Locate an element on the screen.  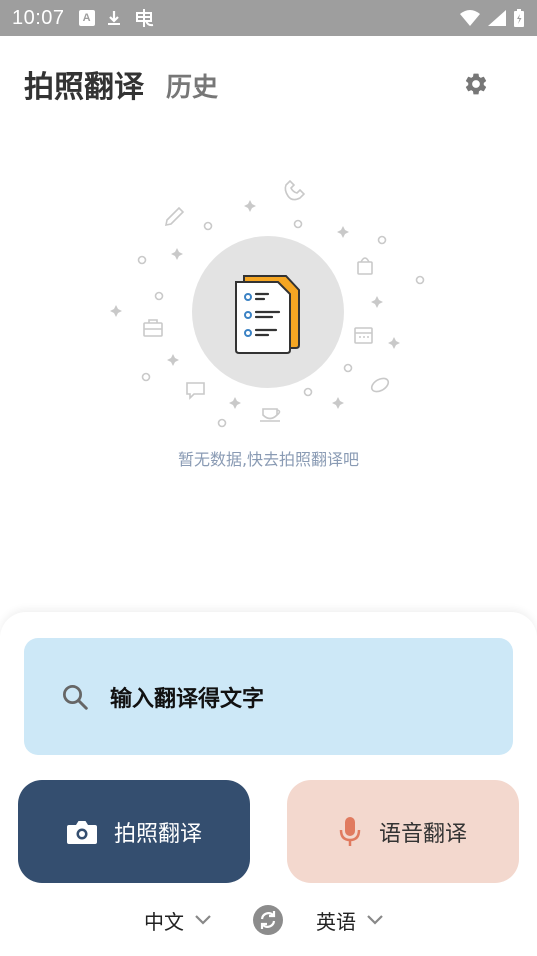
voice-translate-label: 语音翻译 is located at coordinates (422, 834).